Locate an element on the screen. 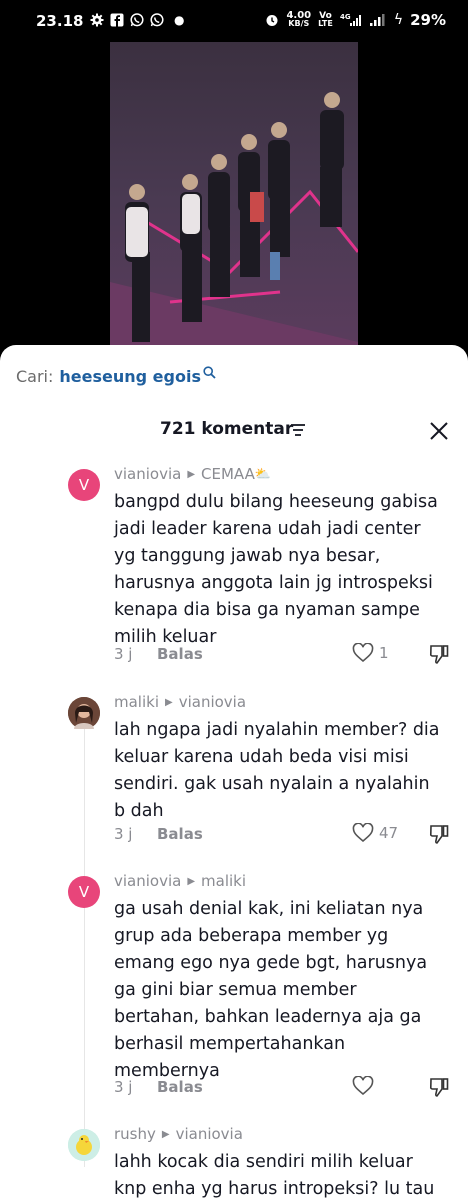 Image resolution: width=468 pixels, height=1200 pixels. notification-icons: ● is located at coordinates (137, 20).